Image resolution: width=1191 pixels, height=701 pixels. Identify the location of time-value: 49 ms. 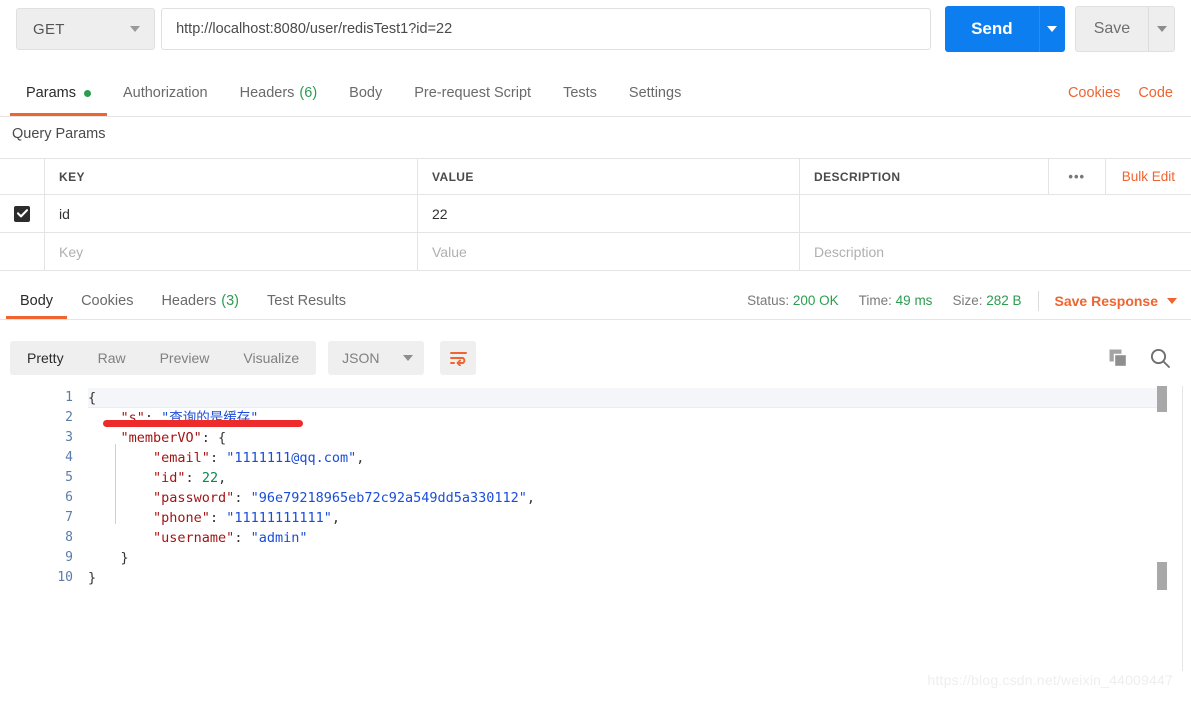
(914, 300).